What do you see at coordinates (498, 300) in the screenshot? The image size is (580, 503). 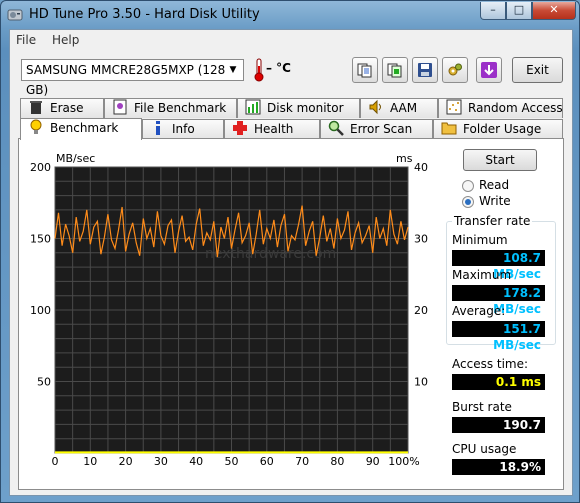 I see `maximum-value: 178.2 MB/sec` at bounding box center [498, 300].